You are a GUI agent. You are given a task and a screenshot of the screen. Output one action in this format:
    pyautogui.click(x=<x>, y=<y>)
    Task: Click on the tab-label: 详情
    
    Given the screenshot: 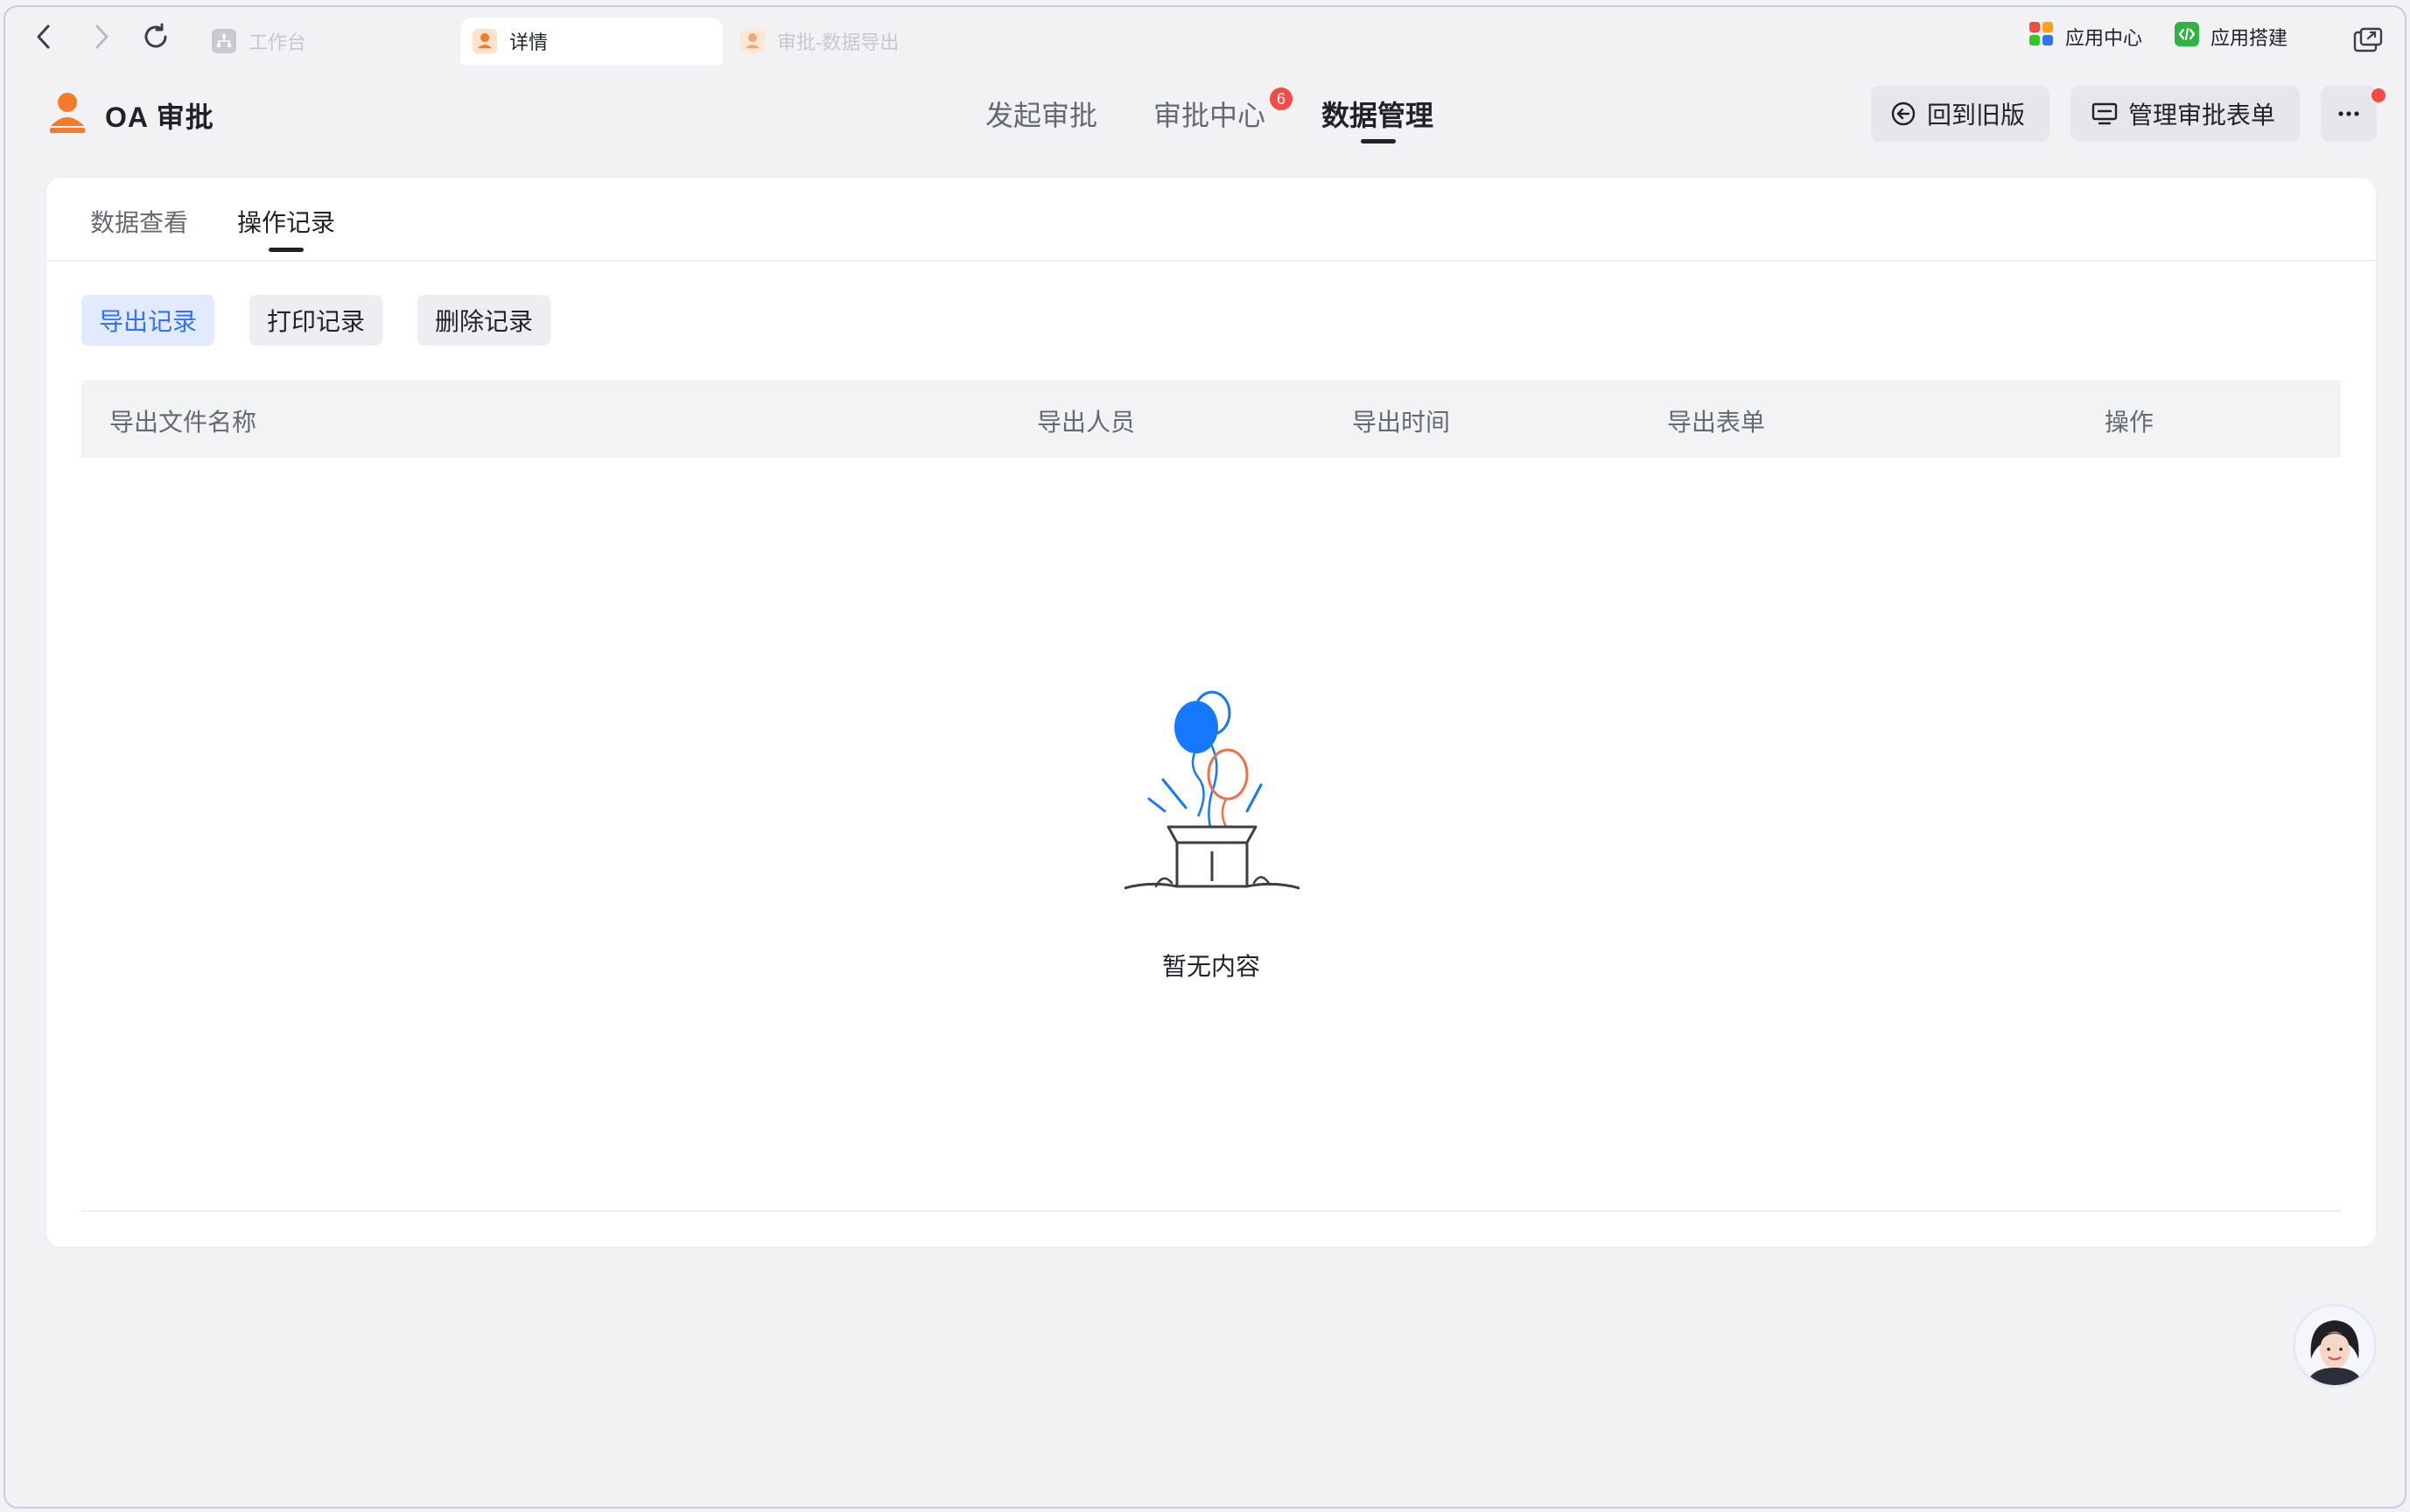 What is the action you would take?
    pyautogui.click(x=529, y=42)
    